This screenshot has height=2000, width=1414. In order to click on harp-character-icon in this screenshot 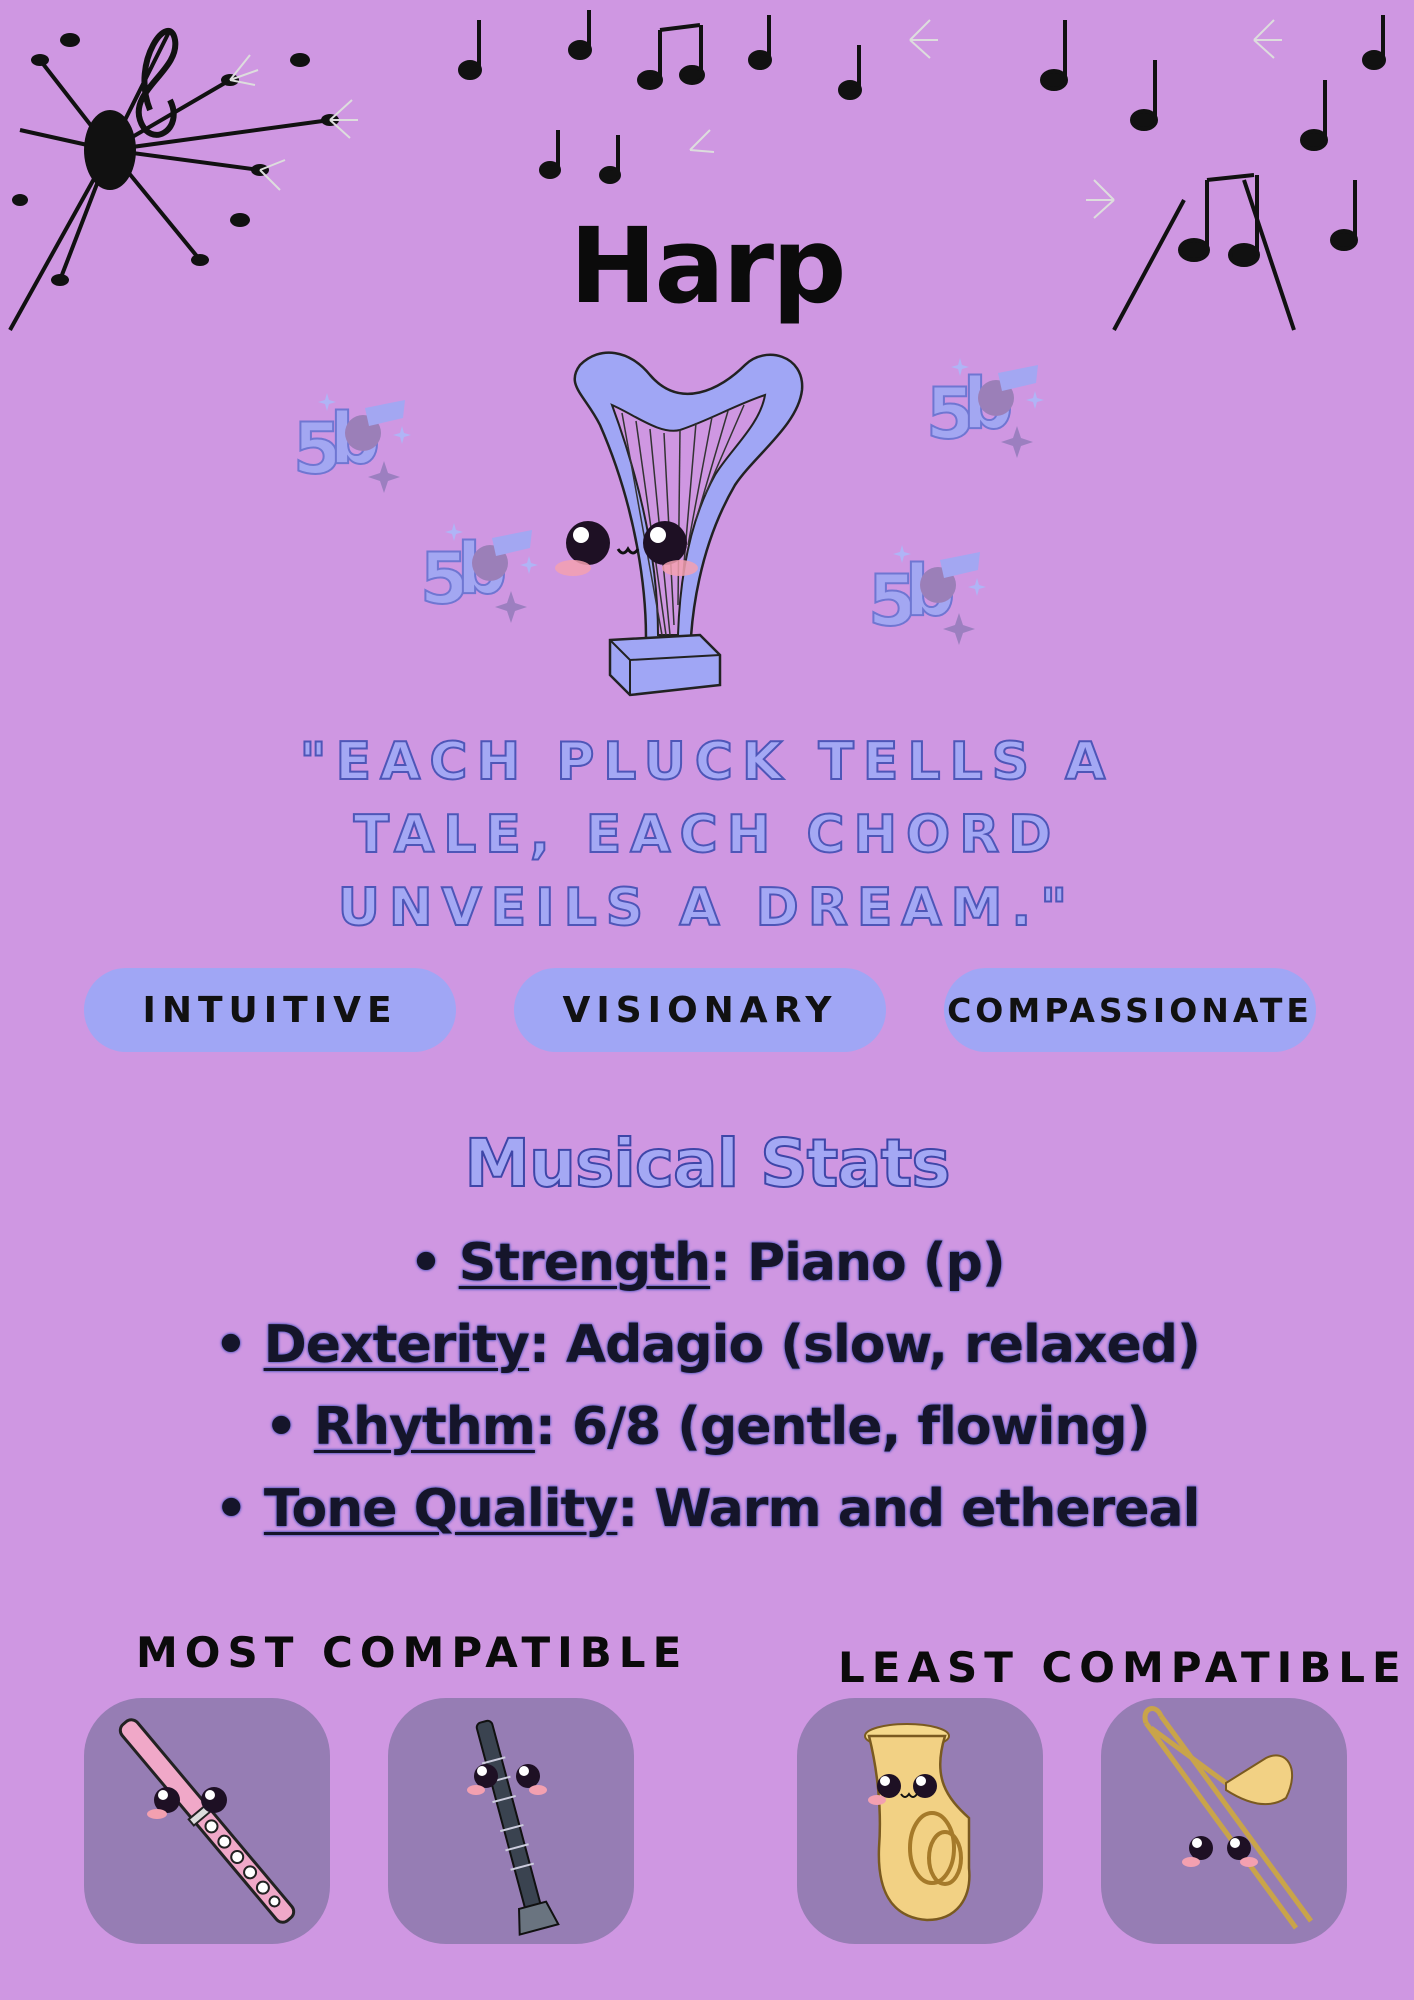, I will do `click(679, 524)`.